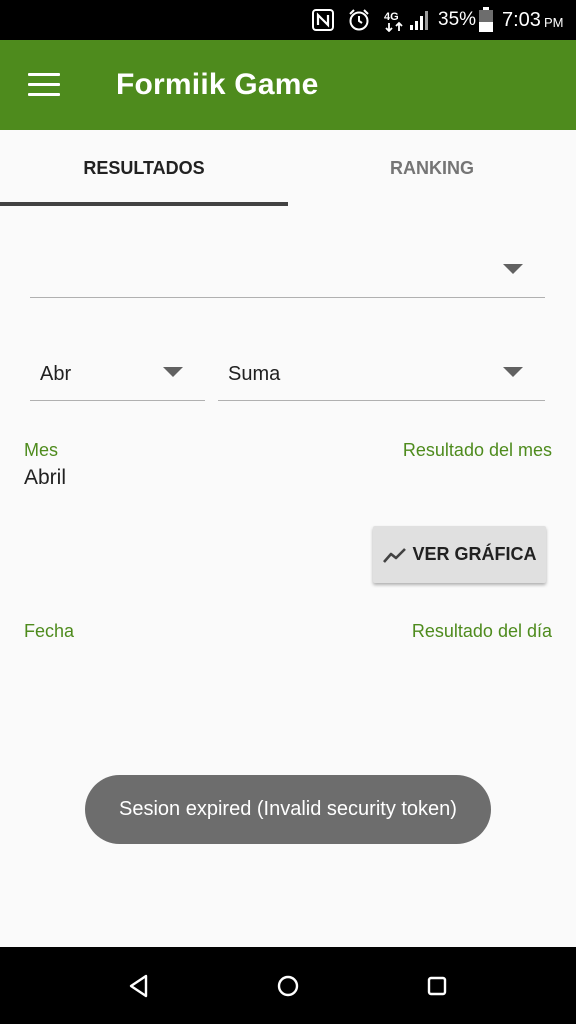 The image size is (576, 1024). What do you see at coordinates (381, 374) in the screenshot?
I see `type-spinner: Suma` at bounding box center [381, 374].